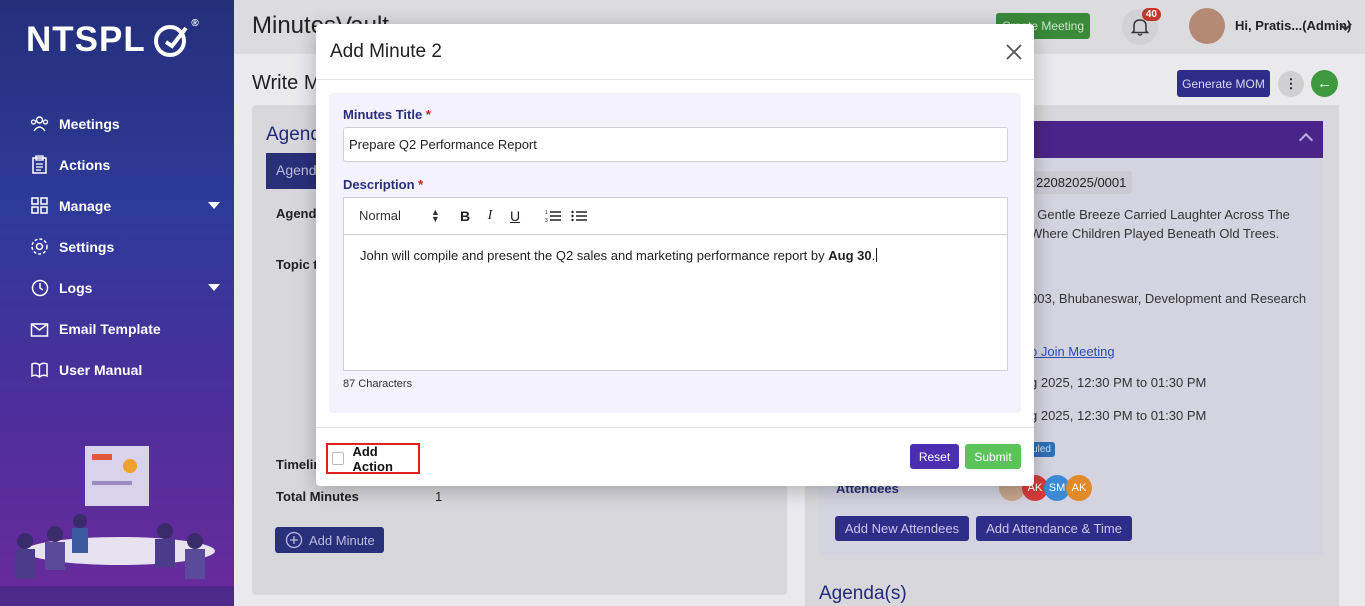 This screenshot has height=606, width=1365. Describe the element at coordinates (380, 215) in the screenshot. I see `format-select-value: Normal` at that location.